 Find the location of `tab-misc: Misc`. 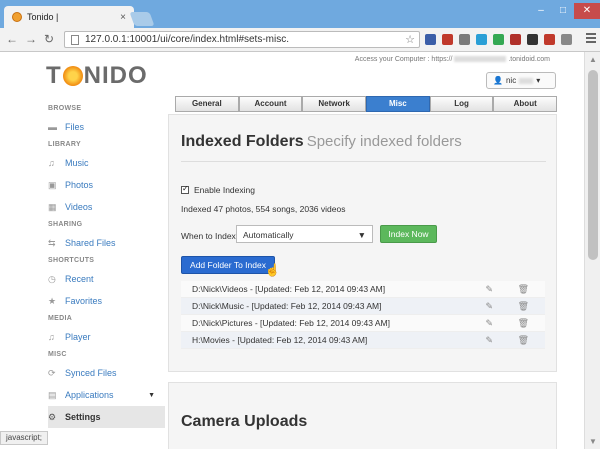

tab-misc: Misc is located at coordinates (398, 104).